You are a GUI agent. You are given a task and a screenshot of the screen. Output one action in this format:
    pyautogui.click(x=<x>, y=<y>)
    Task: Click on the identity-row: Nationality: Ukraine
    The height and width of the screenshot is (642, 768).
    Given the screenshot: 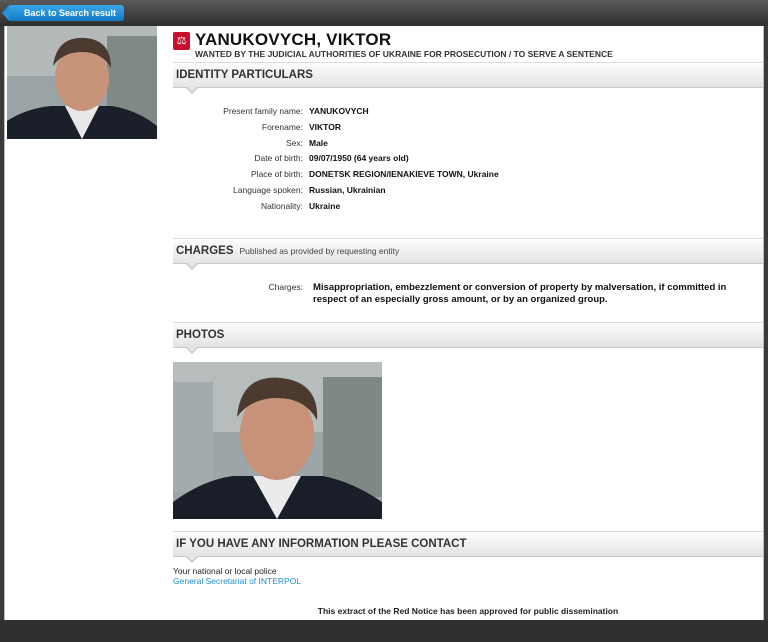 What is the action you would take?
    pyautogui.click(x=468, y=209)
    